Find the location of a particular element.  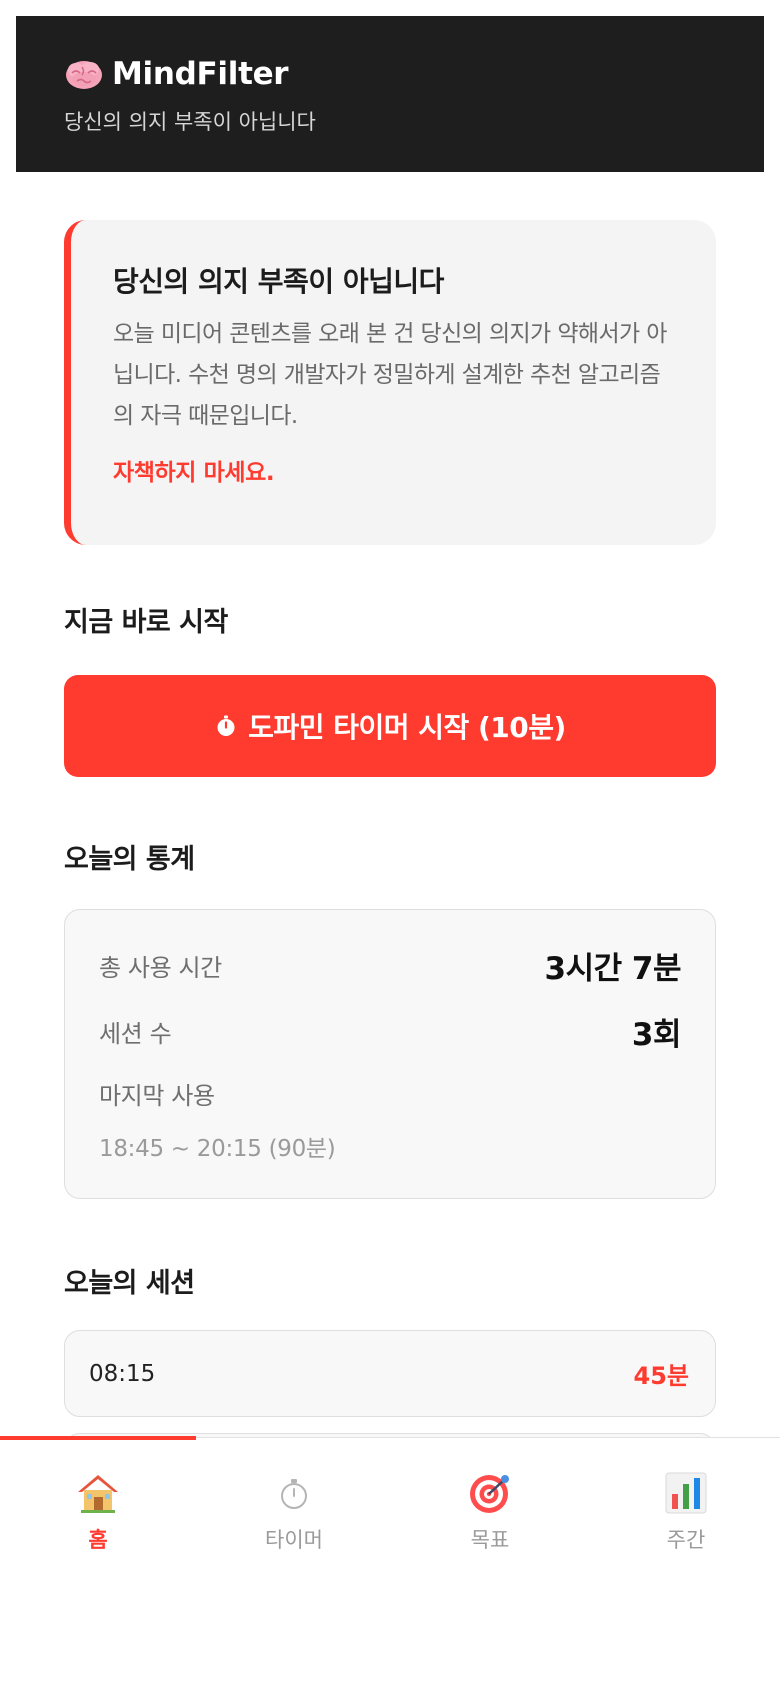

app-title: MindFilter is located at coordinates (200, 74).